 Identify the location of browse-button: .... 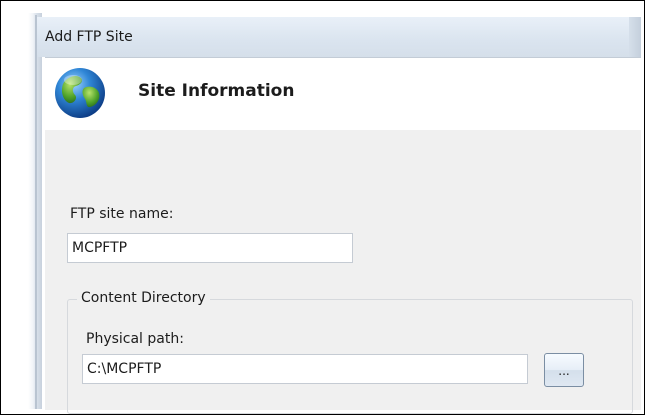
(564, 370).